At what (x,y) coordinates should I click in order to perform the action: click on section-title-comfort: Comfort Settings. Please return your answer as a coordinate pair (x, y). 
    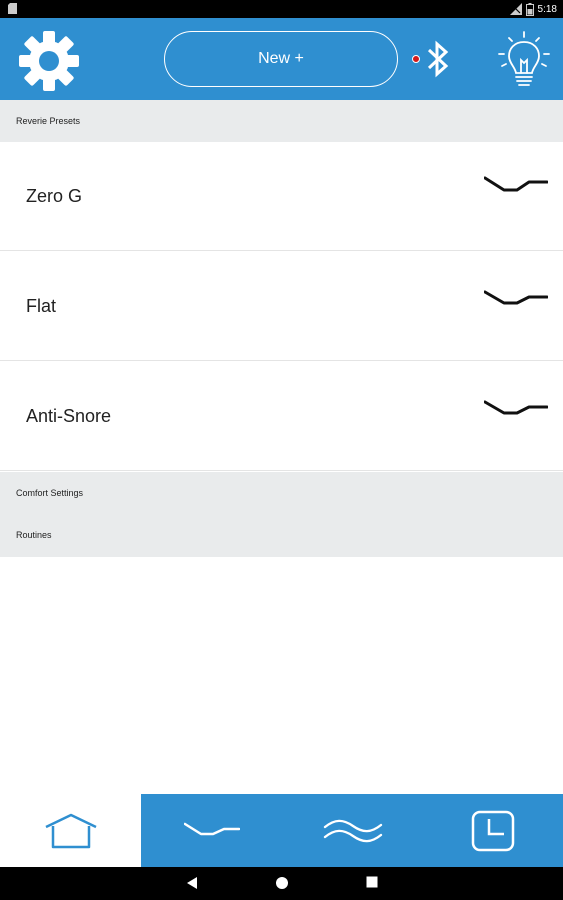
    Looking at the image, I should click on (50, 493).